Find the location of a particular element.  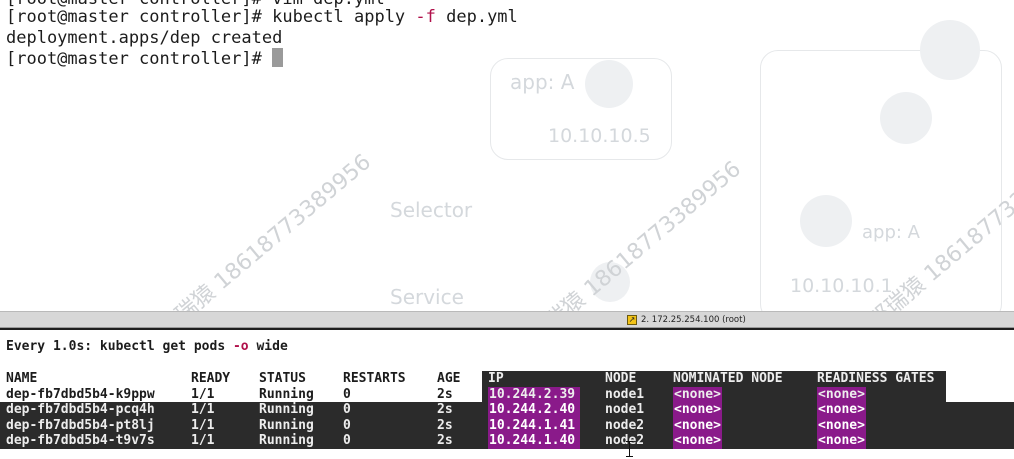

pod-name: dep-fb7dbd5b4-pcq4h is located at coordinates (80, 410).